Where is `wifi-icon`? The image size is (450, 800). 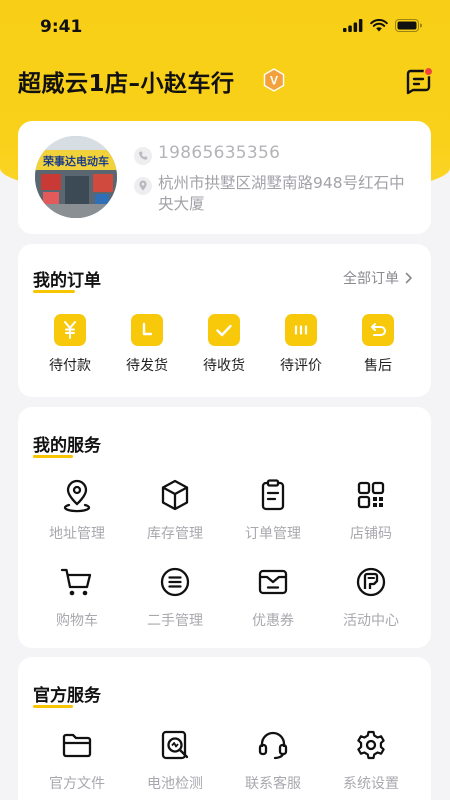 wifi-icon is located at coordinates (379, 25).